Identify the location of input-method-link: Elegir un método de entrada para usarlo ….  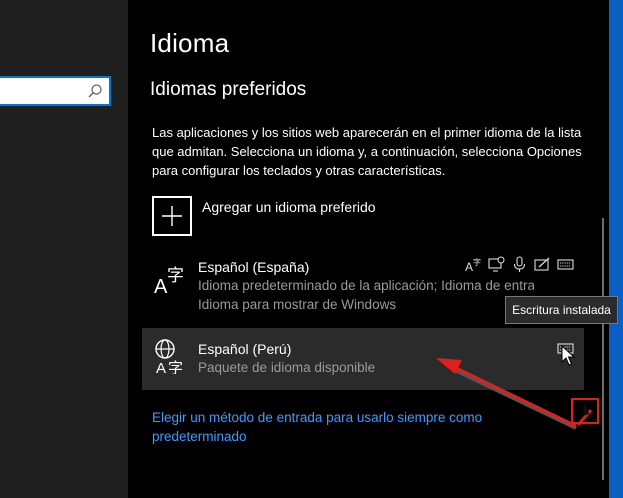
(332, 427).